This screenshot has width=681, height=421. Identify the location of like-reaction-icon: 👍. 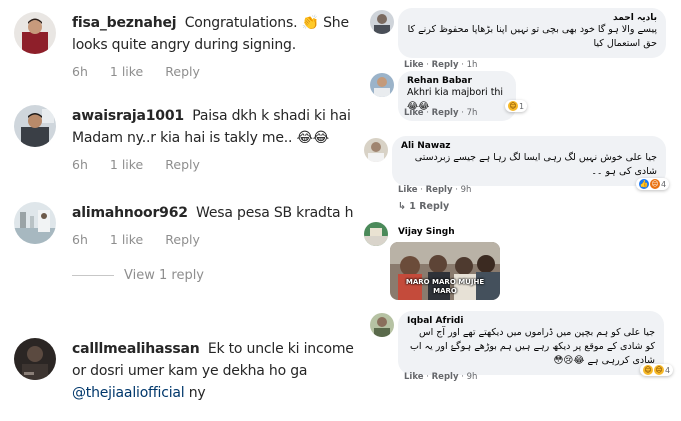
(644, 184).